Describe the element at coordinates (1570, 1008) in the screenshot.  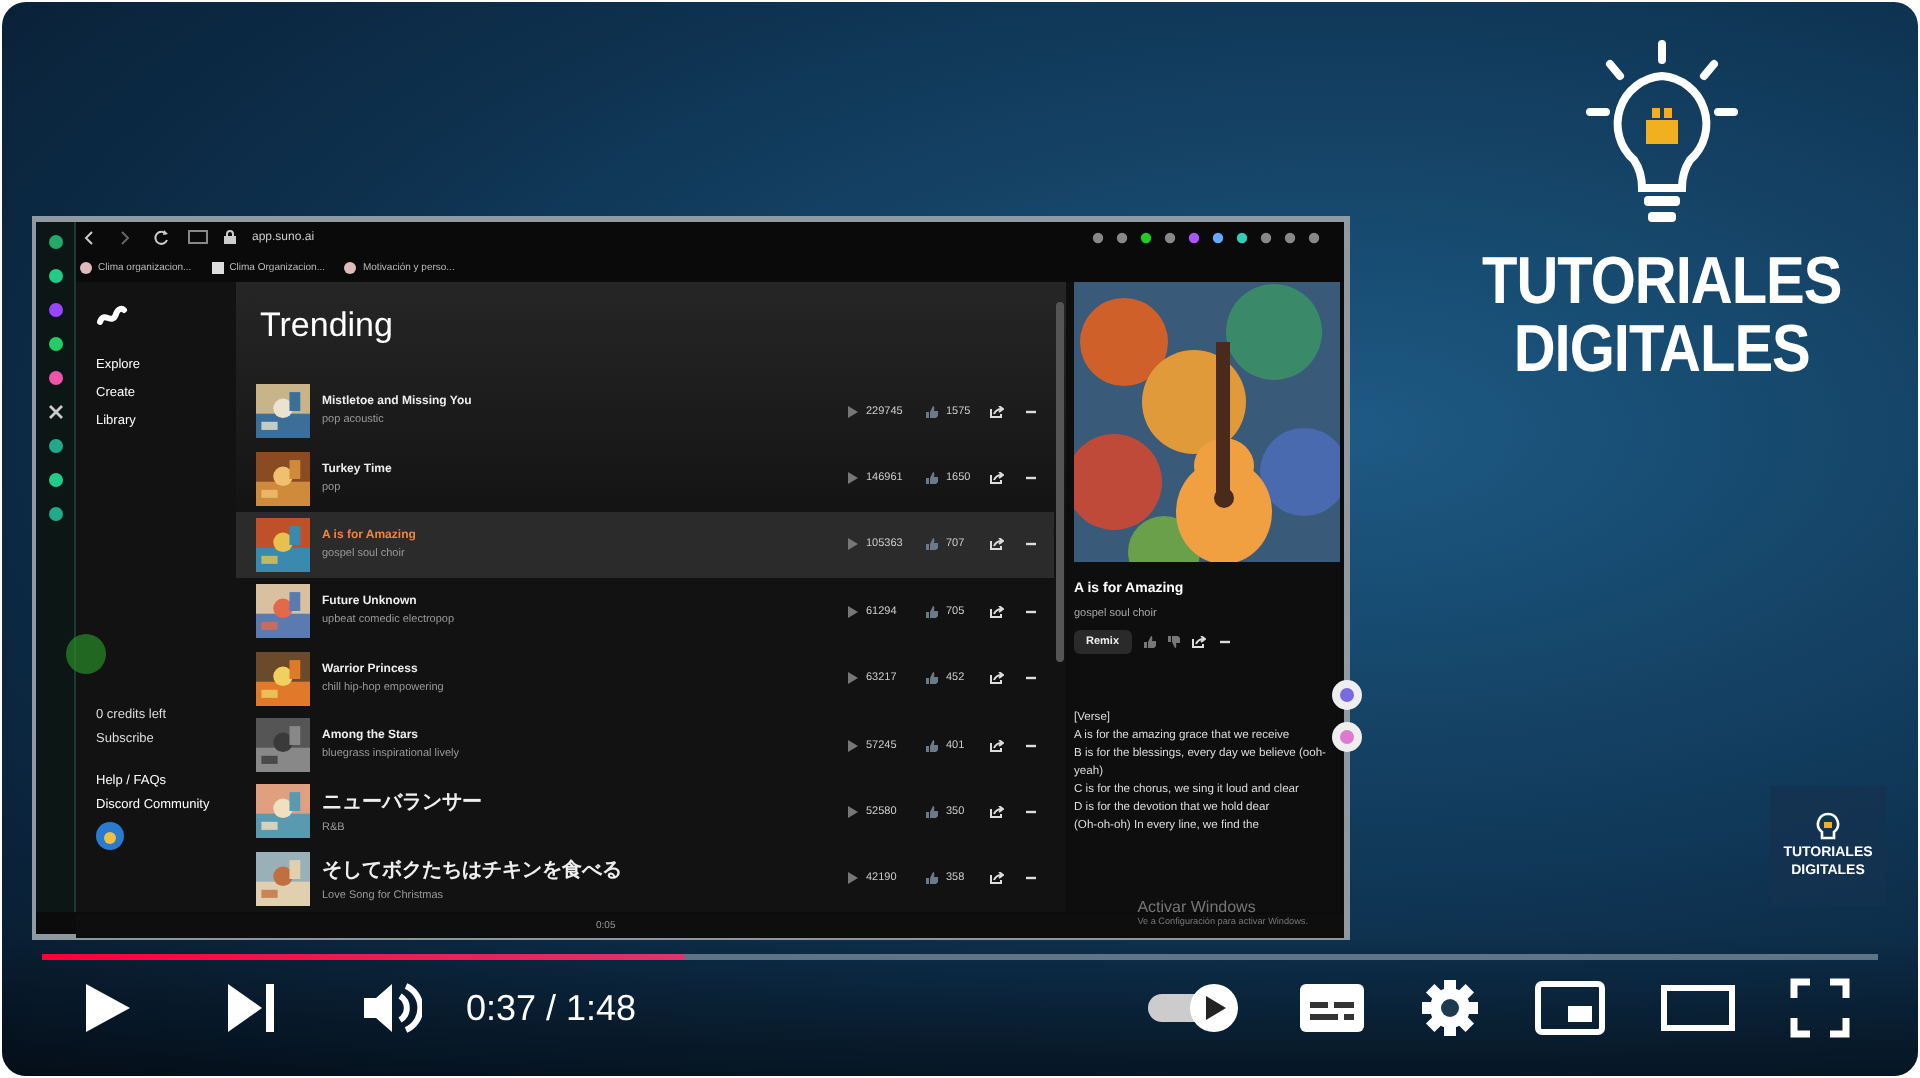
I see `miniplayer-icon` at that location.